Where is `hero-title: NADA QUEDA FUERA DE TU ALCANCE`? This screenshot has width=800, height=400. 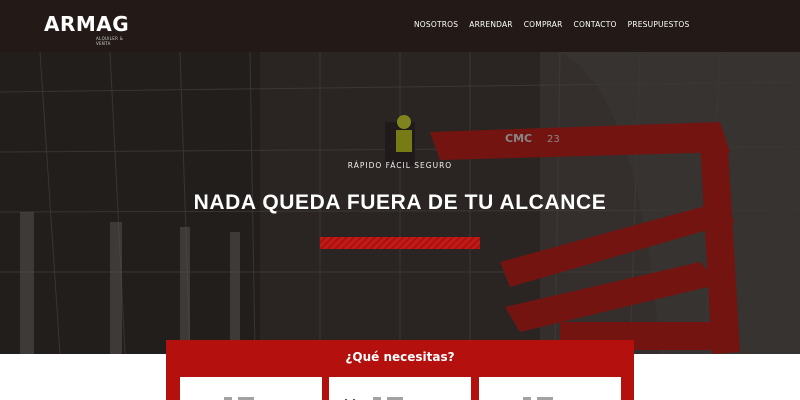 hero-title: NADA QUEDA FUERA DE TU ALCANCE is located at coordinates (400, 202).